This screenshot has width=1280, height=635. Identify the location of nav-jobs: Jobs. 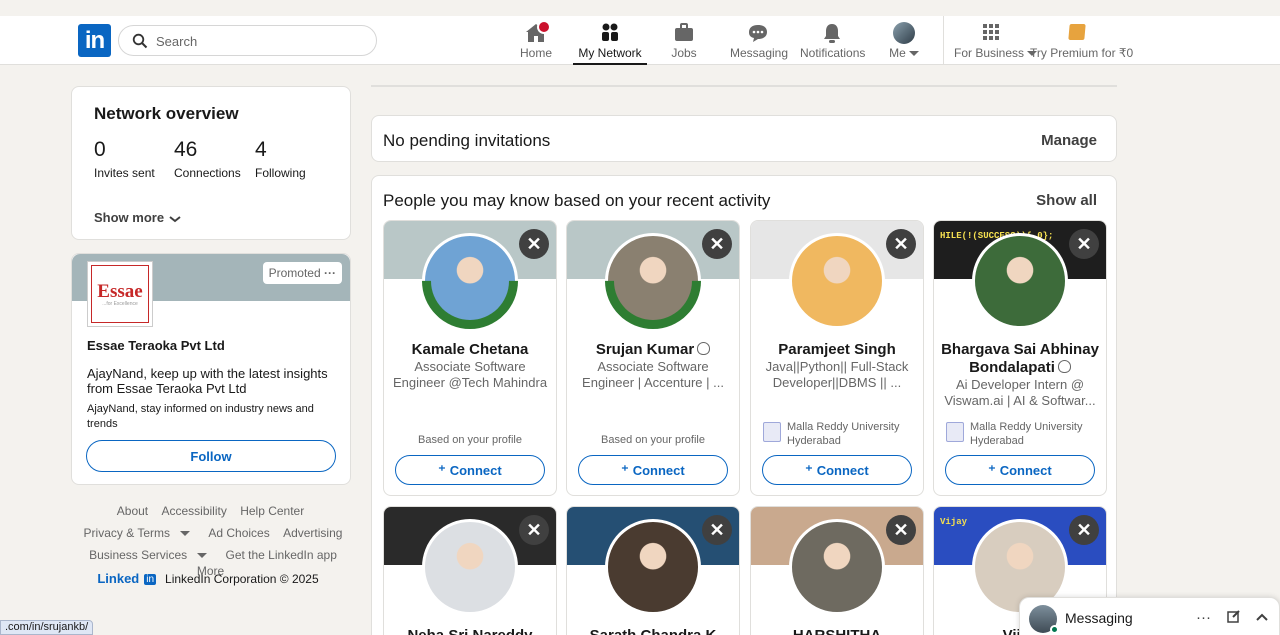
(684, 42).